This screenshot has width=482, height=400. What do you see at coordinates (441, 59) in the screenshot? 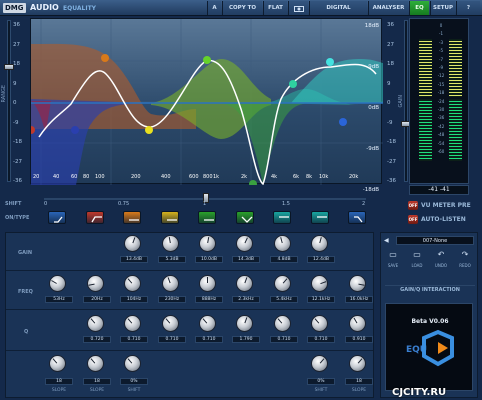
I see `meter-scale-tick: -7` at bounding box center [441, 59].